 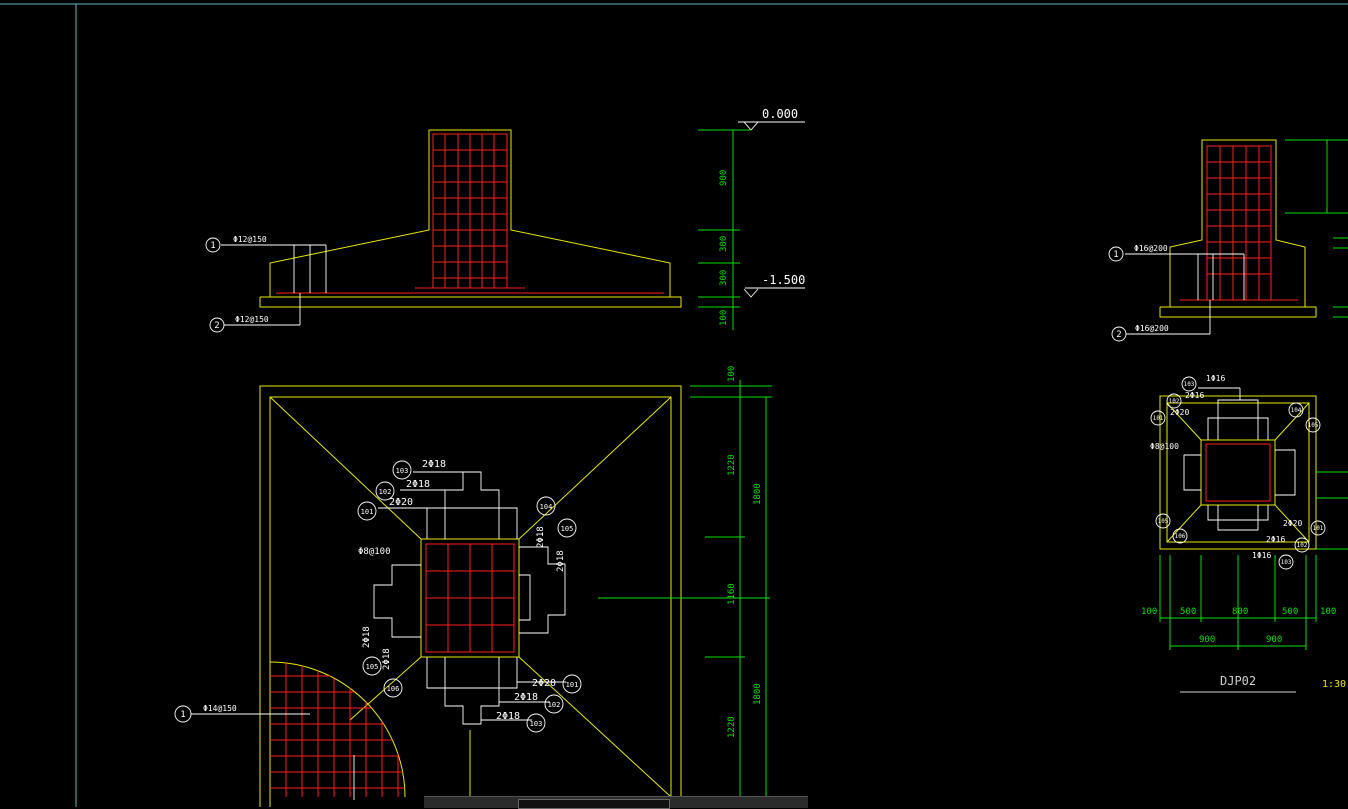 I want to click on r-tag-105-b: 105, so click(x=1163, y=521).